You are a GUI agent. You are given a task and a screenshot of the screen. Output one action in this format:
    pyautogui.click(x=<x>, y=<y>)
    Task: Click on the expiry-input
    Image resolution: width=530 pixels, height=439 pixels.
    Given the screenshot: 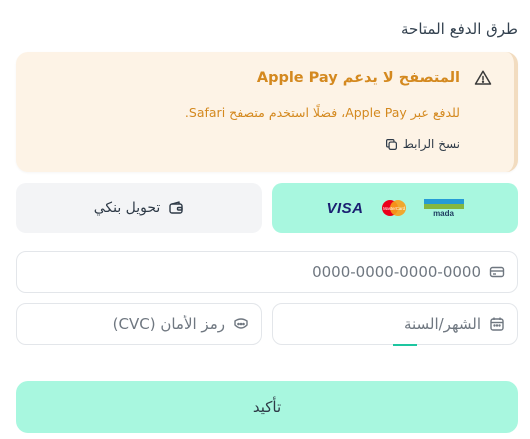 What is the action you would take?
    pyautogui.click(x=383, y=324)
    